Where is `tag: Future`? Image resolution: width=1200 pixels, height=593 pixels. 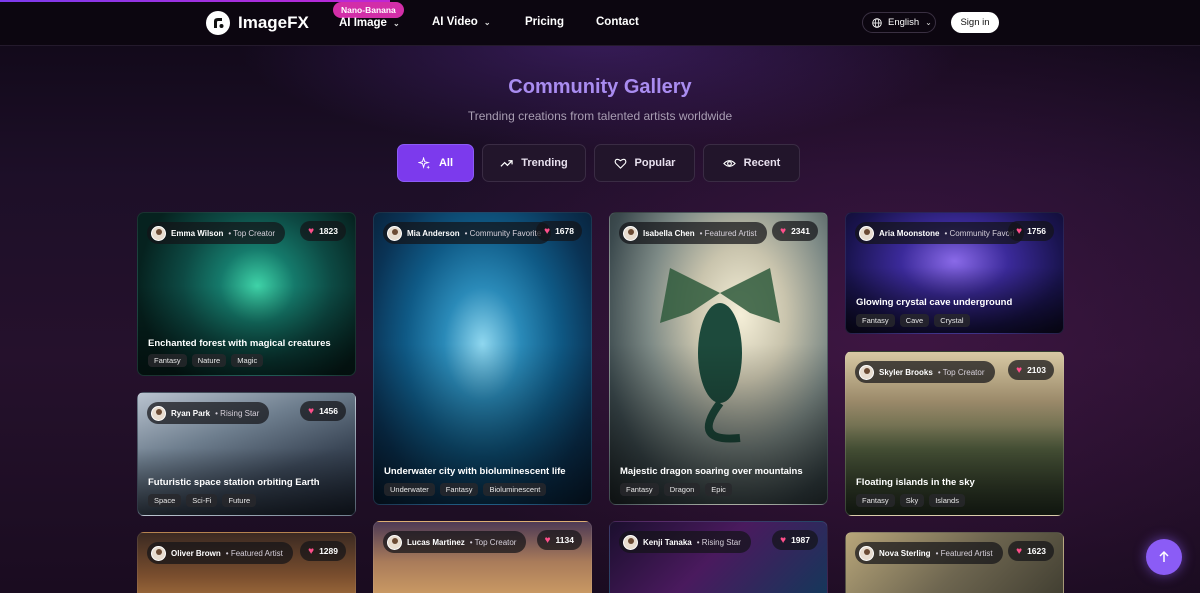 tag: Future is located at coordinates (239, 500).